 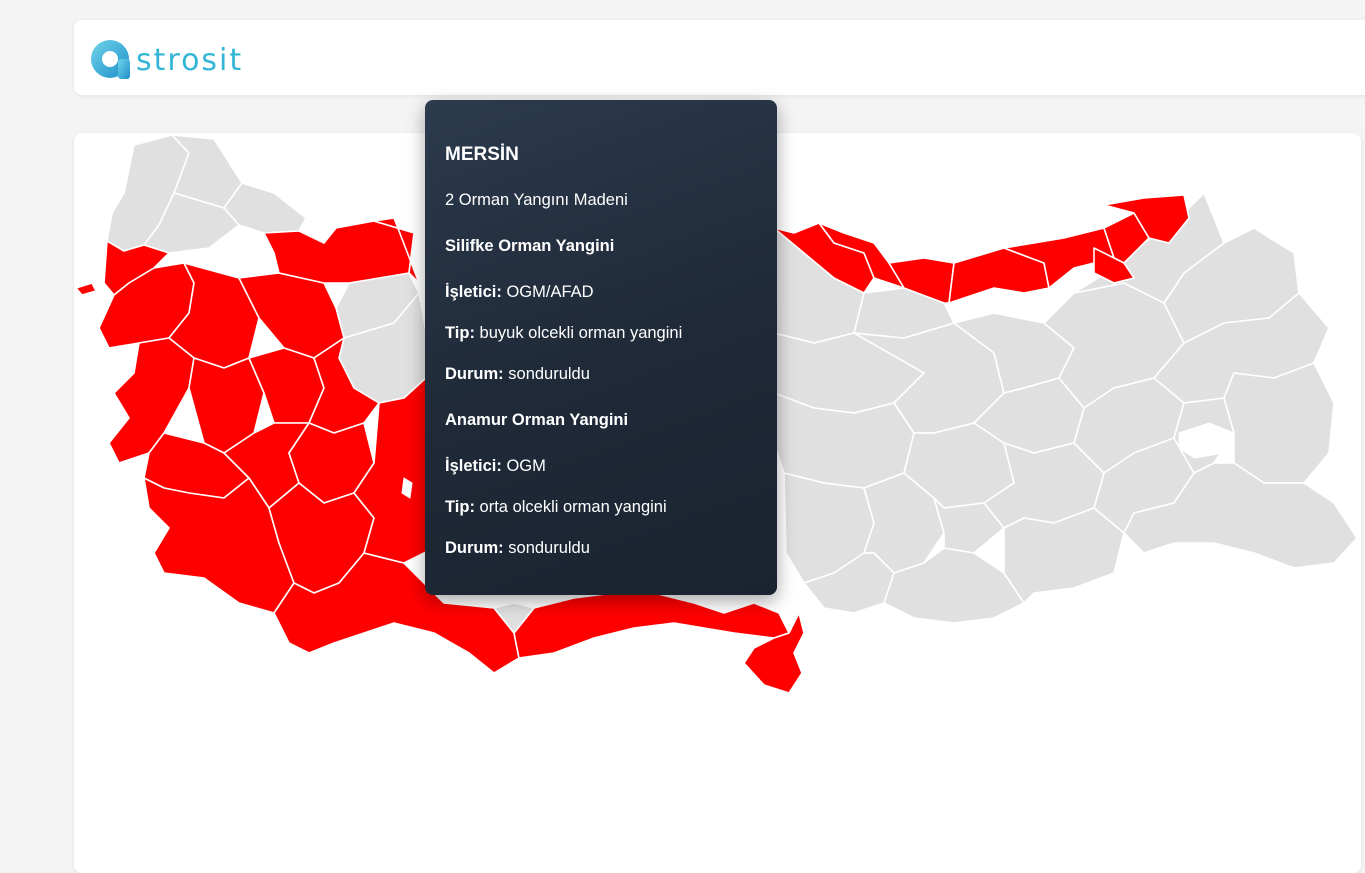 What do you see at coordinates (286, 385) in the screenshot?
I see `province-kutahya` at bounding box center [286, 385].